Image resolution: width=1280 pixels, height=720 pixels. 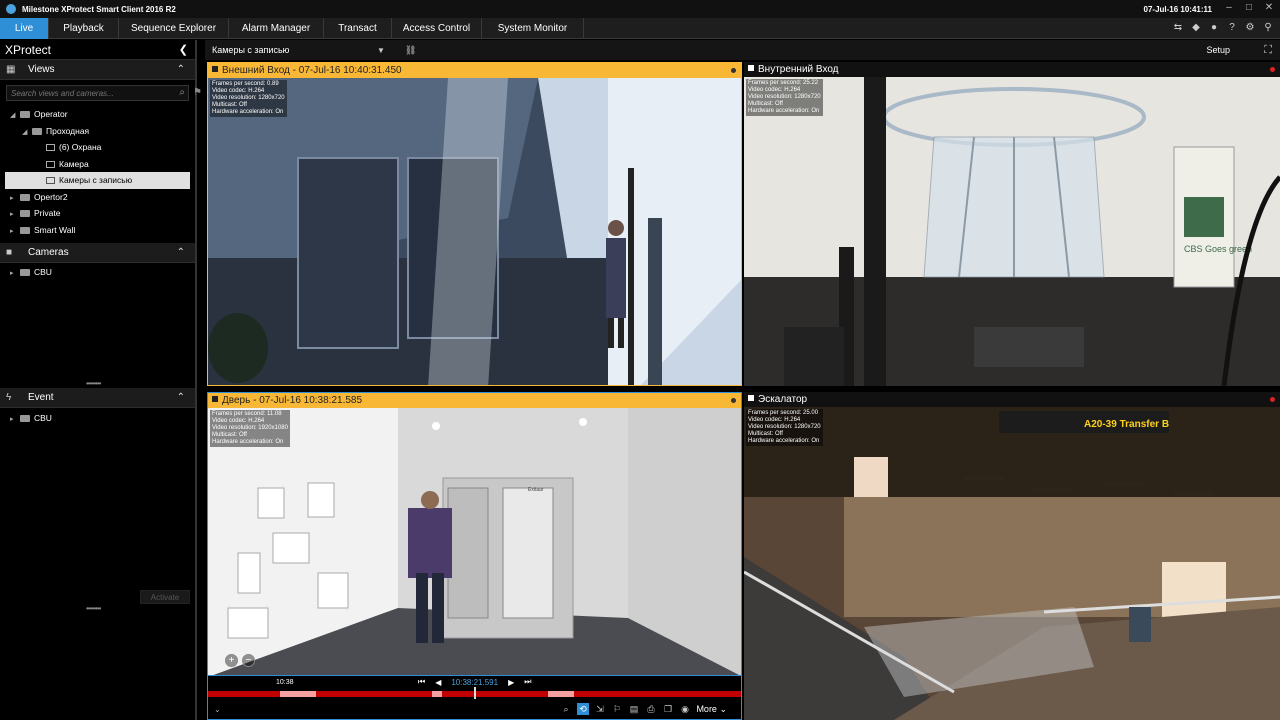 What do you see at coordinates (26, 272) in the screenshot?
I see `tree-item-cameras-cbu: ▸ CBU` at bounding box center [26, 272].